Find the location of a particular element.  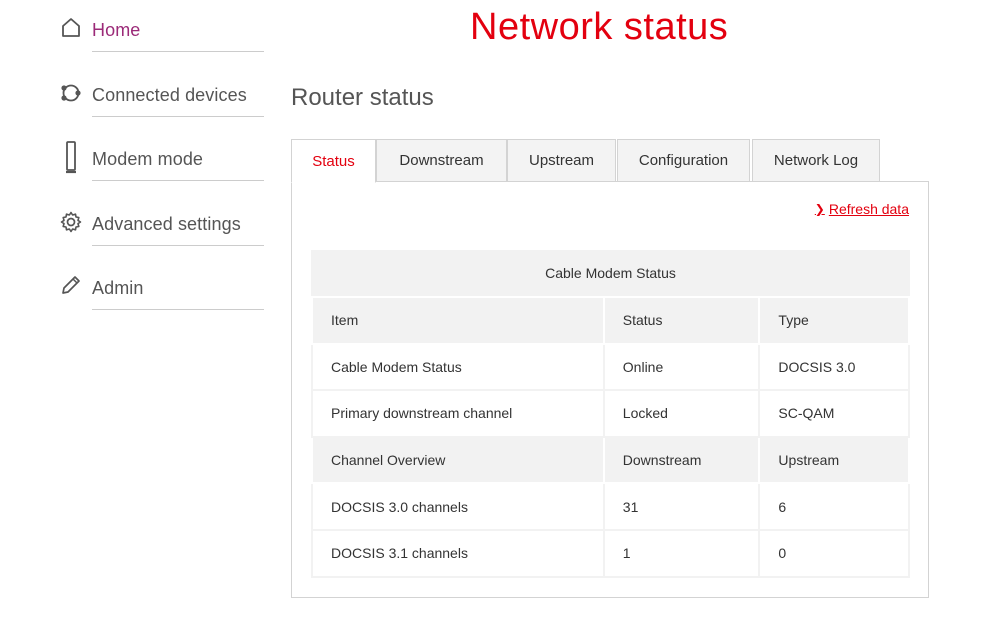

table-row: Cable Modem Status Online DOCSIS 3.0 is located at coordinates (610, 367).